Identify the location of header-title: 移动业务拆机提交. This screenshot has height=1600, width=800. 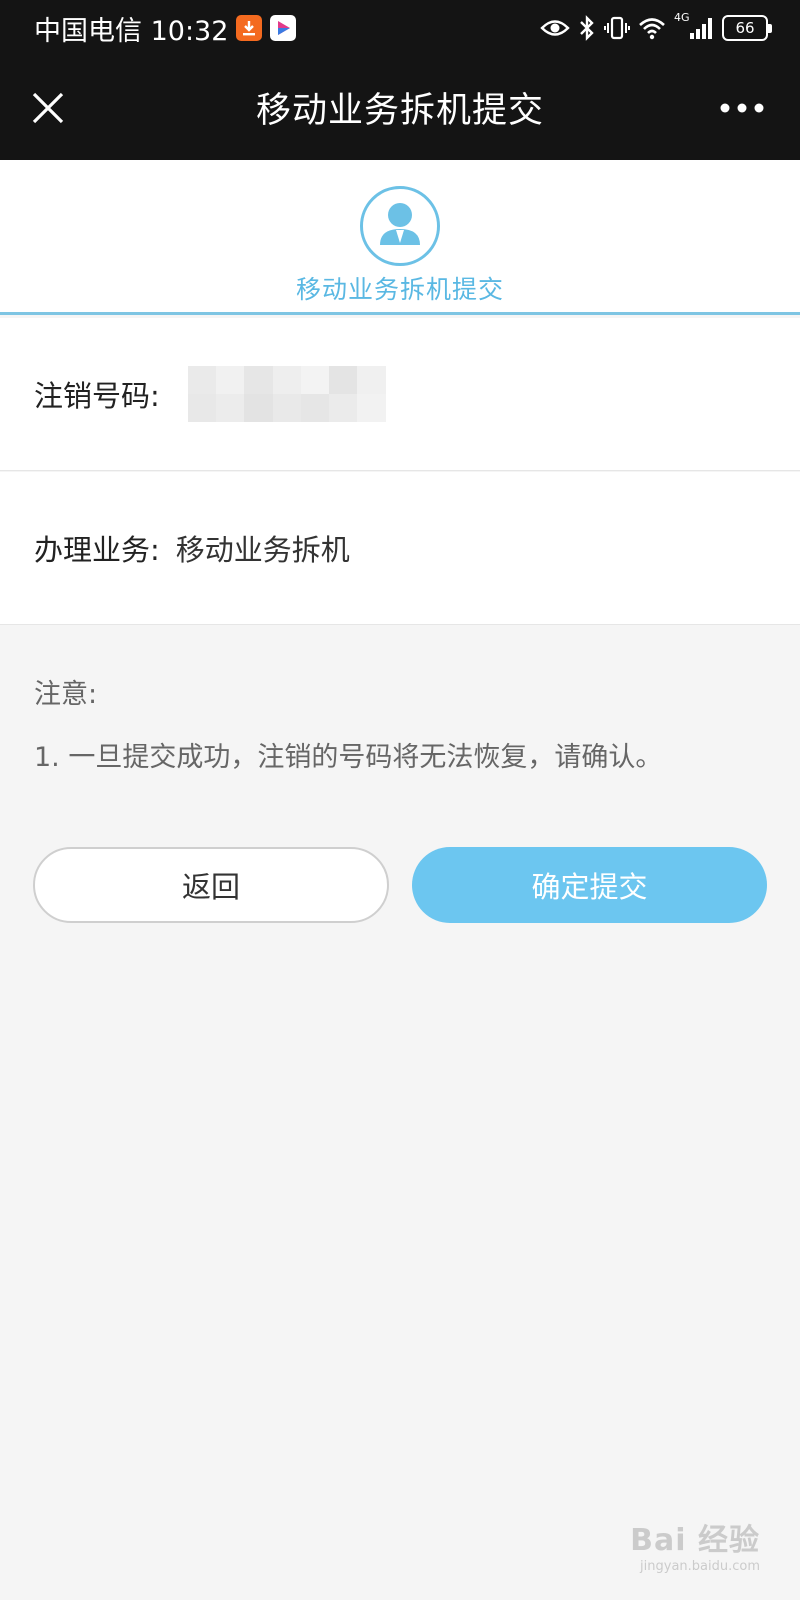
(399, 289).